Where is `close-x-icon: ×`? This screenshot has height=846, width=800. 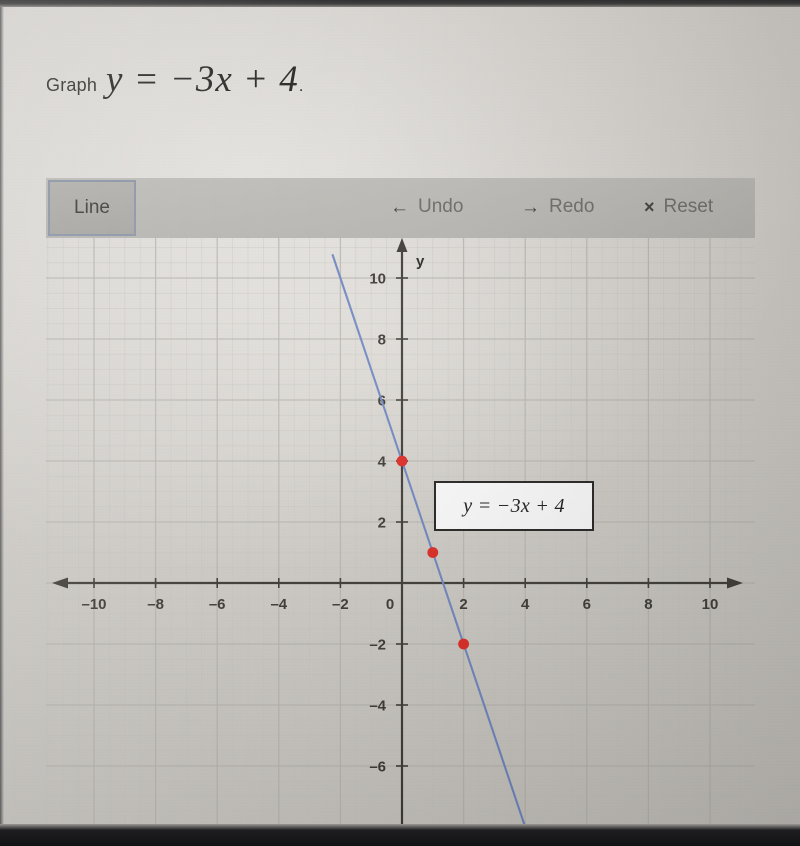
close-x-icon: × is located at coordinates (649, 207).